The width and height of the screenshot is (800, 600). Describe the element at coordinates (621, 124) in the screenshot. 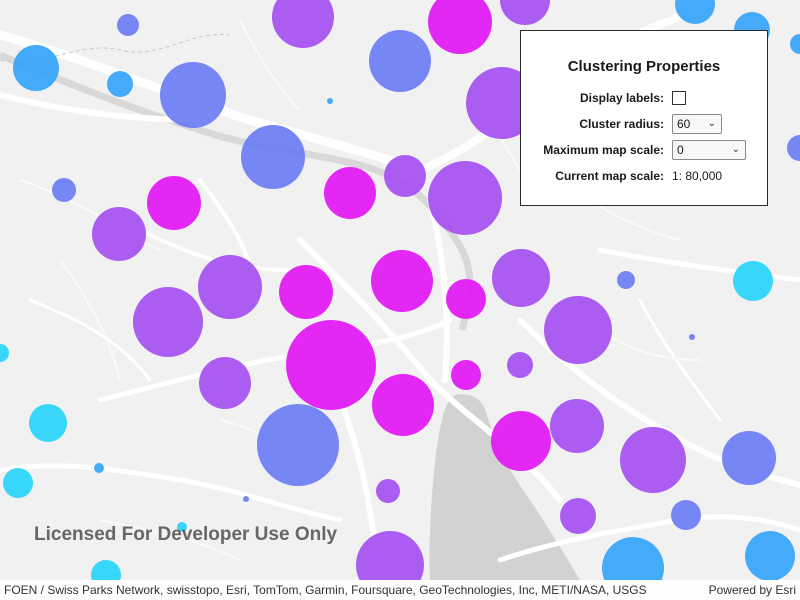

I see `cluster-radius-label: Cluster radius:` at that location.